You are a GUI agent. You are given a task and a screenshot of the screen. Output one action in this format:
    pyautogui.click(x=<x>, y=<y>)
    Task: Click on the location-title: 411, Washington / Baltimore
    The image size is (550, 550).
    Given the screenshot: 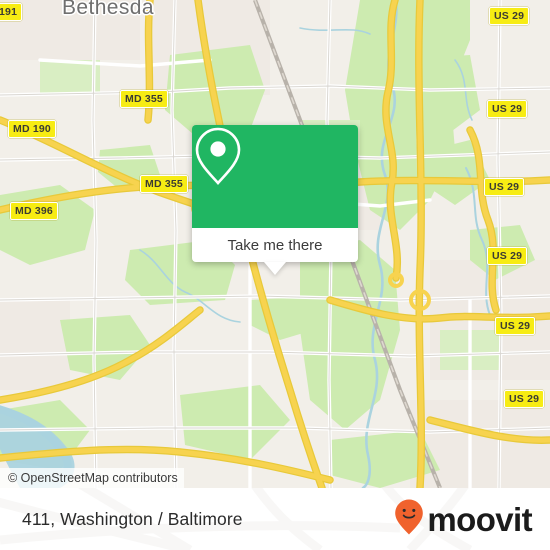 What is the action you would take?
    pyautogui.click(x=132, y=518)
    